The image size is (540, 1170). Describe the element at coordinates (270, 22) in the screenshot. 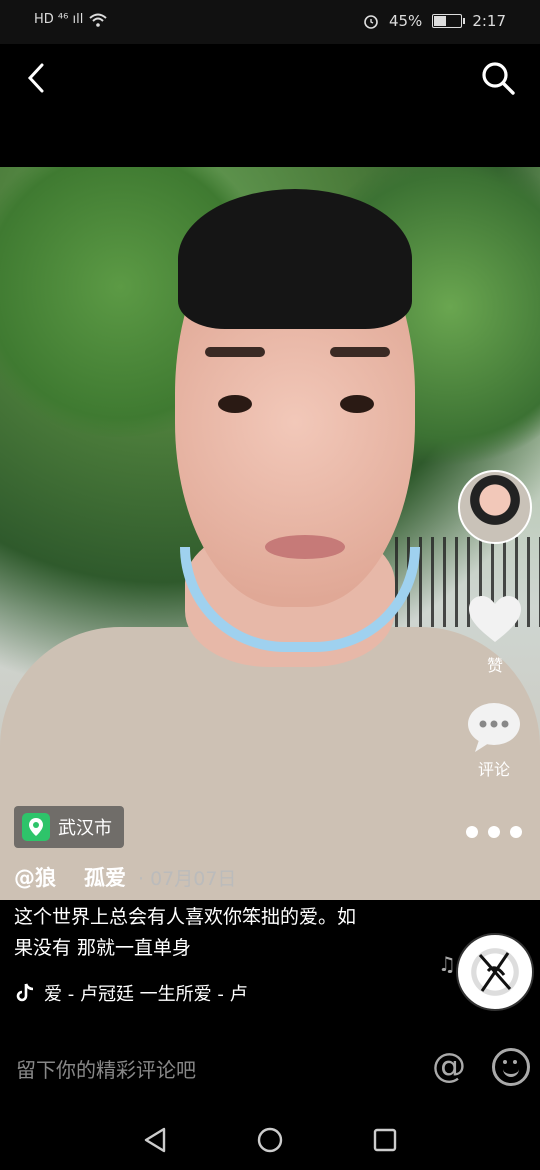

I see `status-bar: HD ⁴⁶ ıll 45% 2:17` at that location.